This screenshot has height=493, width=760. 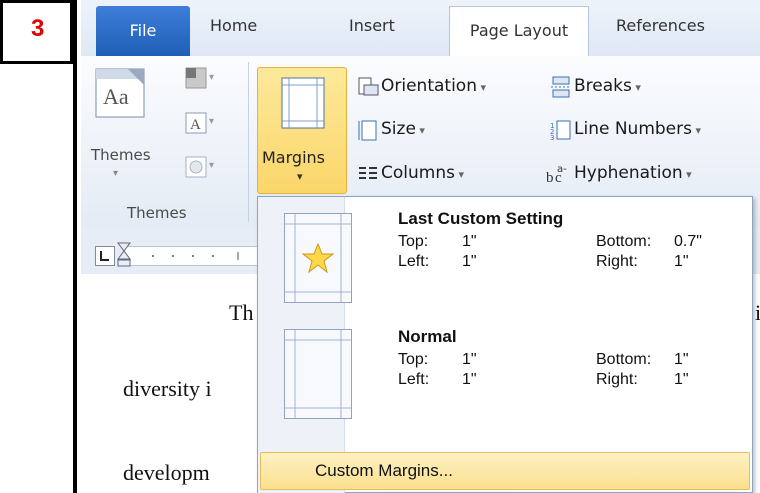 What do you see at coordinates (300, 176) in the screenshot?
I see `margins-dropdown-arrow-icon: ▾` at bounding box center [300, 176].